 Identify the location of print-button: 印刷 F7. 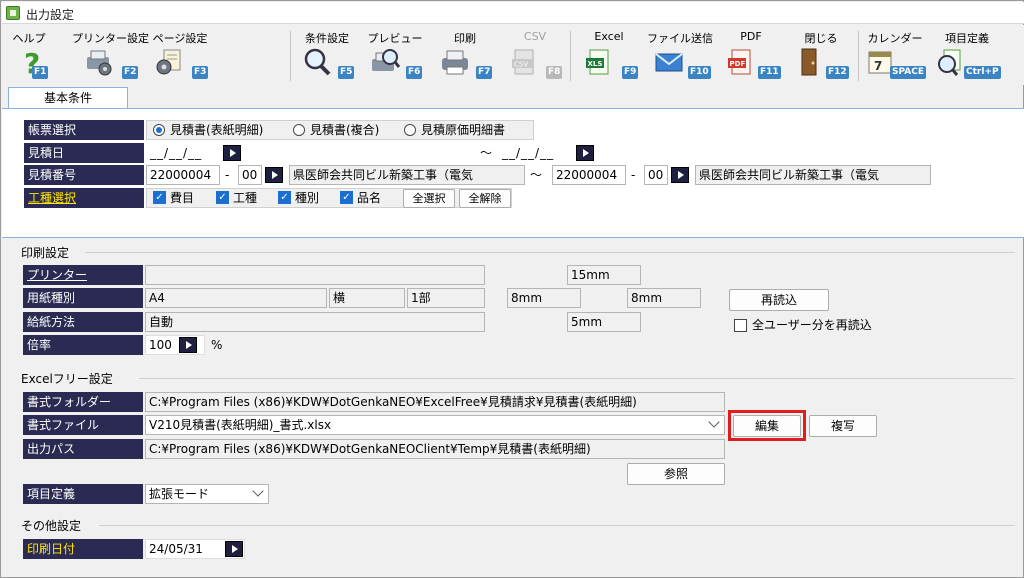
(465, 55).